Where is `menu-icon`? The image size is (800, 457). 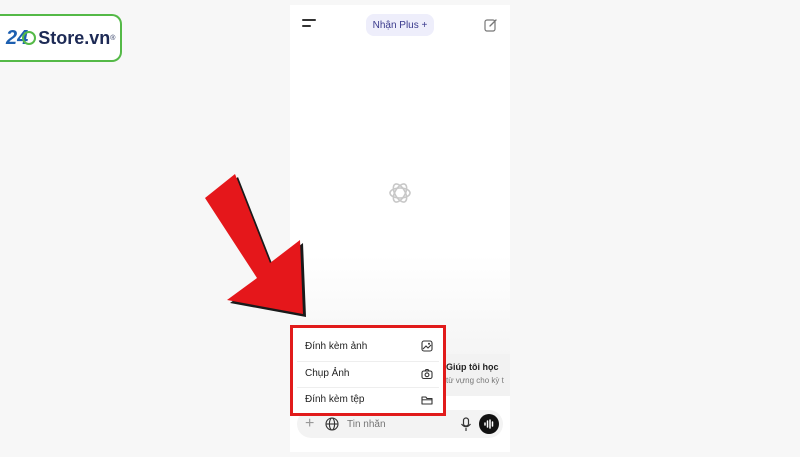
menu-icon is located at coordinates (309, 24).